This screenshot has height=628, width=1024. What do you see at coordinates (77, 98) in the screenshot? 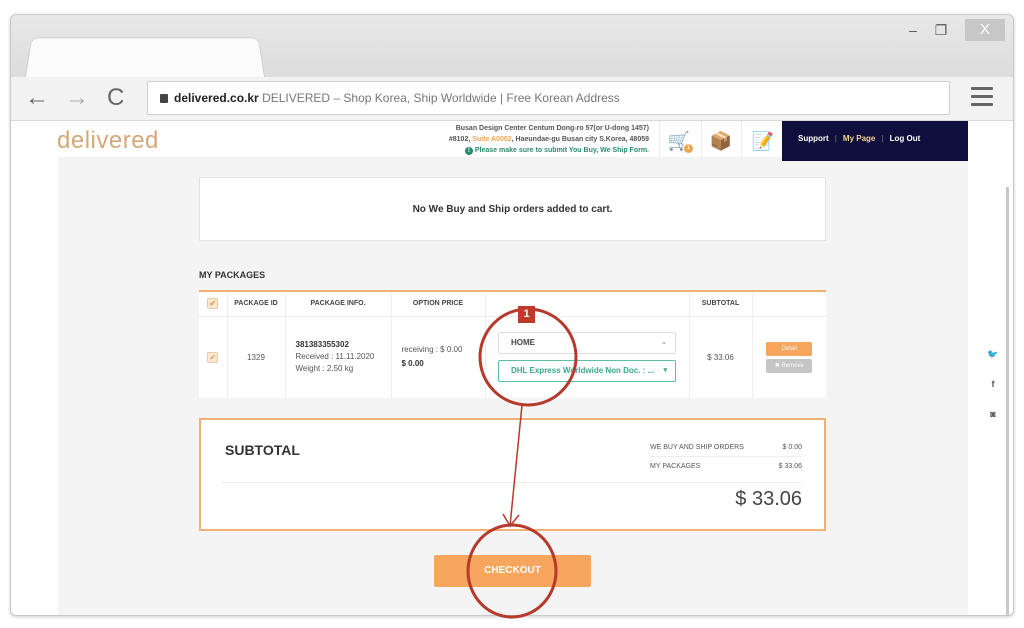
I see `forward-icon: →` at bounding box center [77, 98].